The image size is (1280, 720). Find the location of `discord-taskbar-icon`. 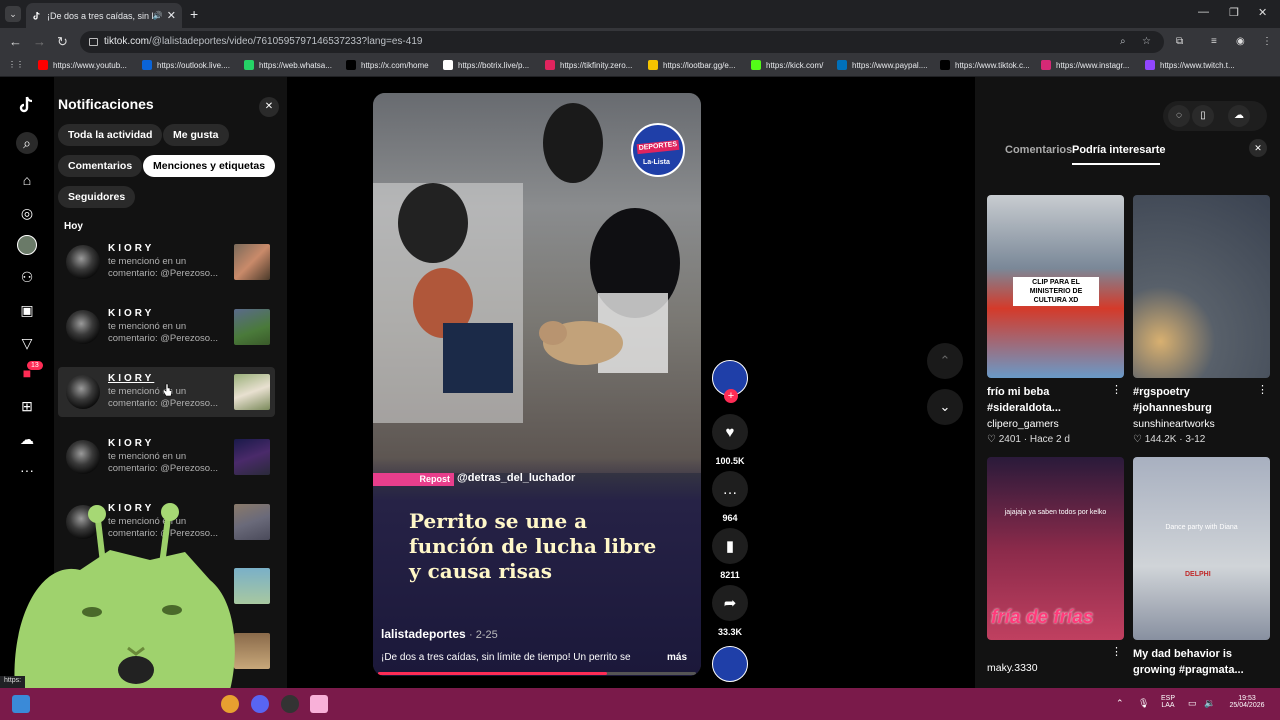

discord-taskbar-icon is located at coordinates (260, 704).